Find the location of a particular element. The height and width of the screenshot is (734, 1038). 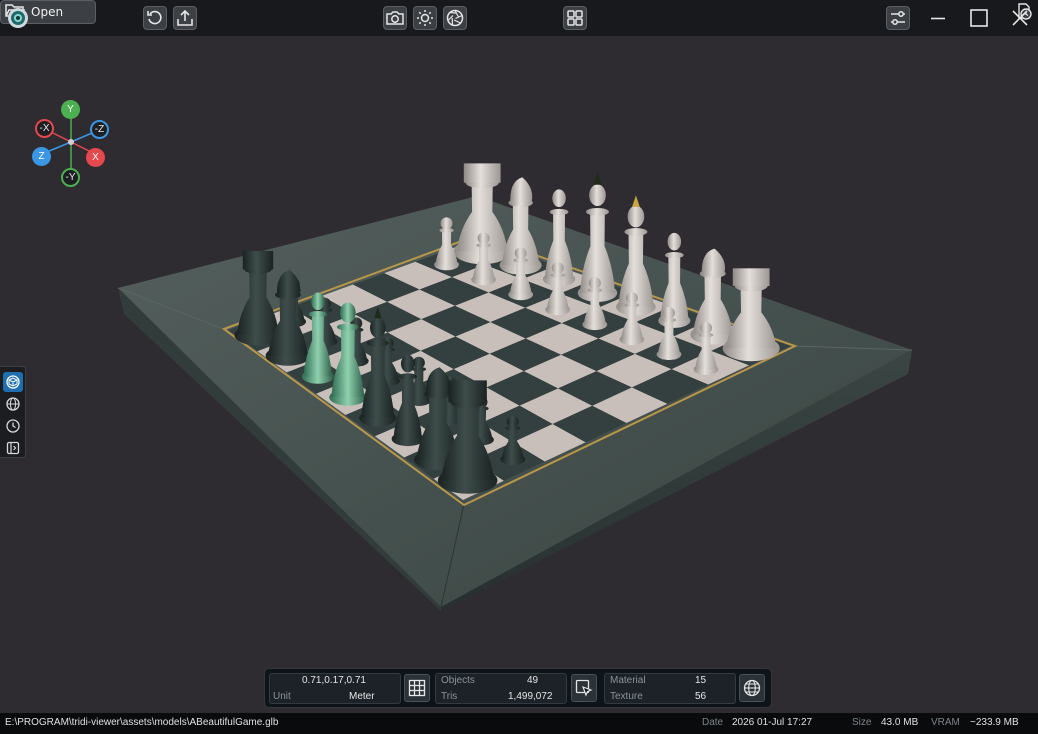

top-toolbar: Open is located at coordinates (519, 18).